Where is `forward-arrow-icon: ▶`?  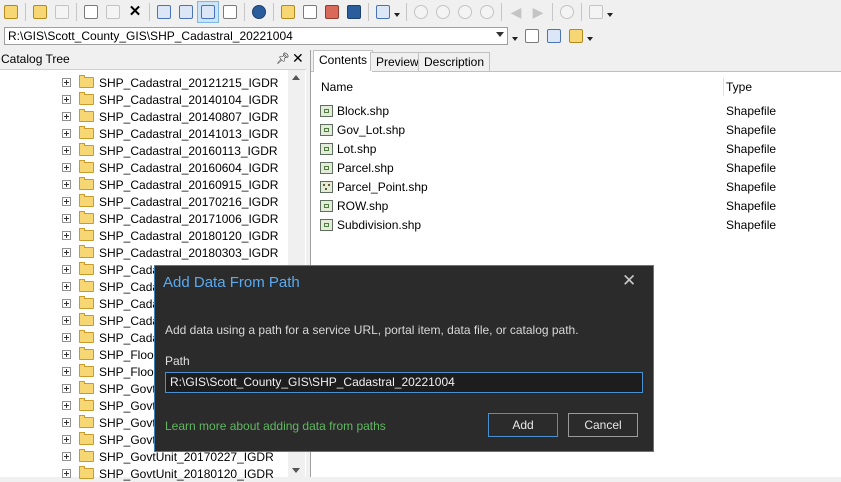
forward-arrow-icon: ▶ is located at coordinates (538, 12).